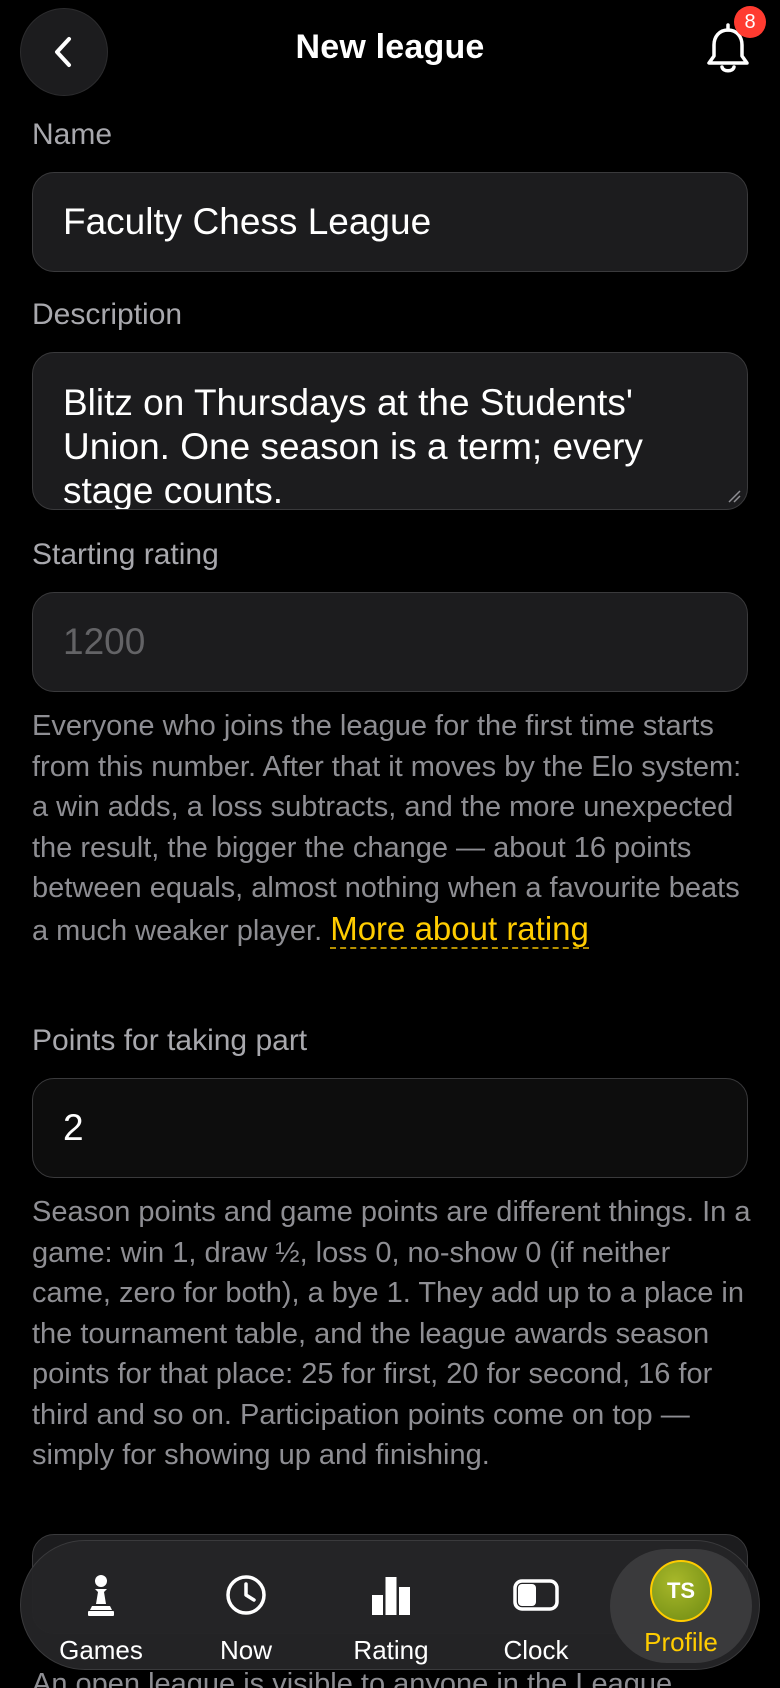 The image size is (780, 1688). I want to click on header: New league 8, so click(390, 55).